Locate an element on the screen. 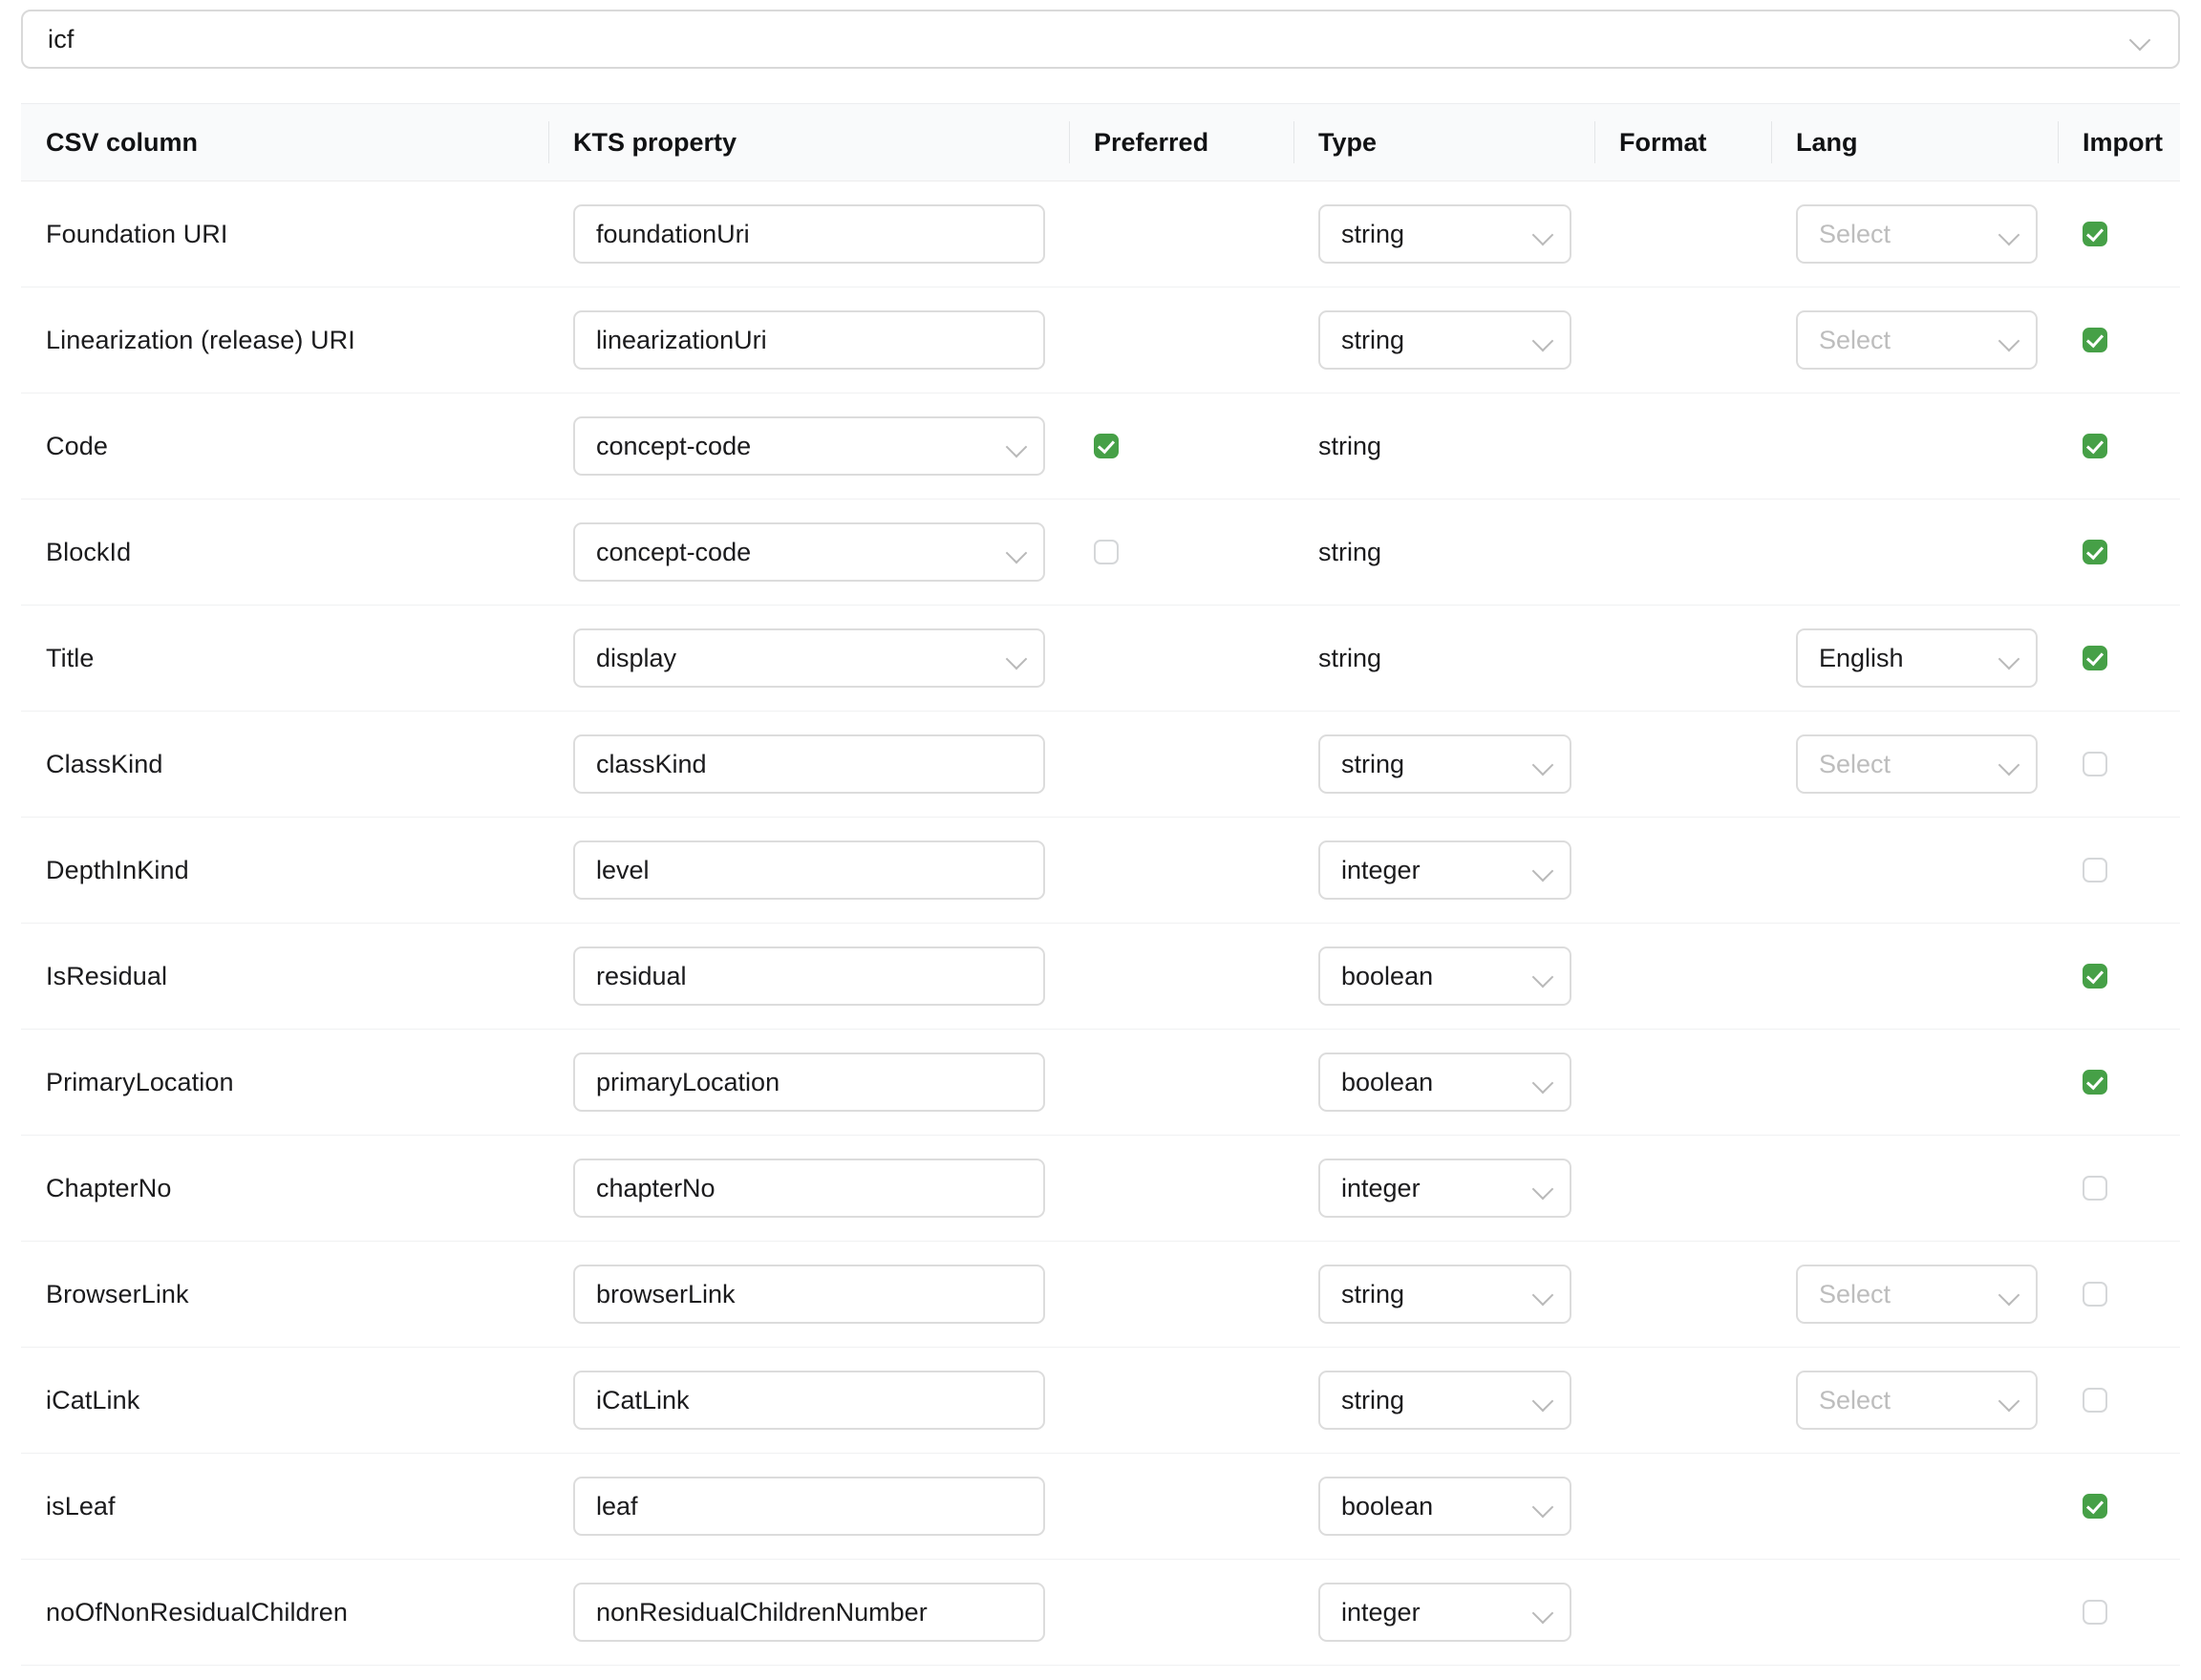 The width and height of the screenshot is (2201, 1680). kts-property-input: browserLink is located at coordinates (809, 1294).